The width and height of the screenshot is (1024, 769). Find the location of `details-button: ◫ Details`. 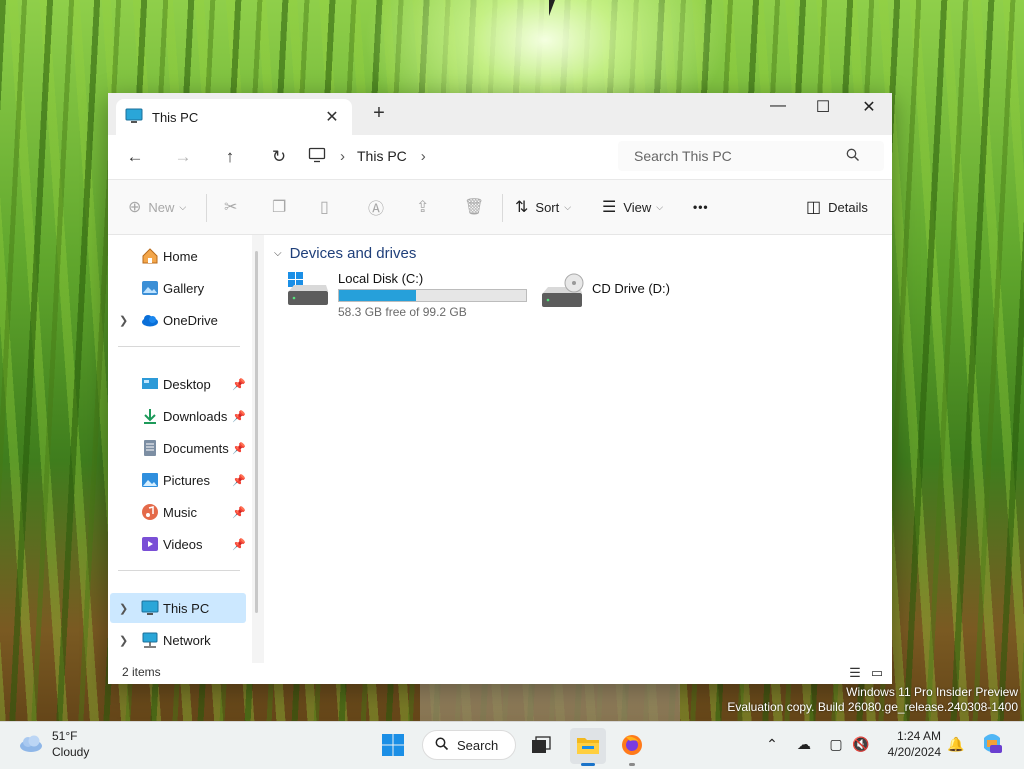

details-button: ◫ Details is located at coordinates (837, 207).